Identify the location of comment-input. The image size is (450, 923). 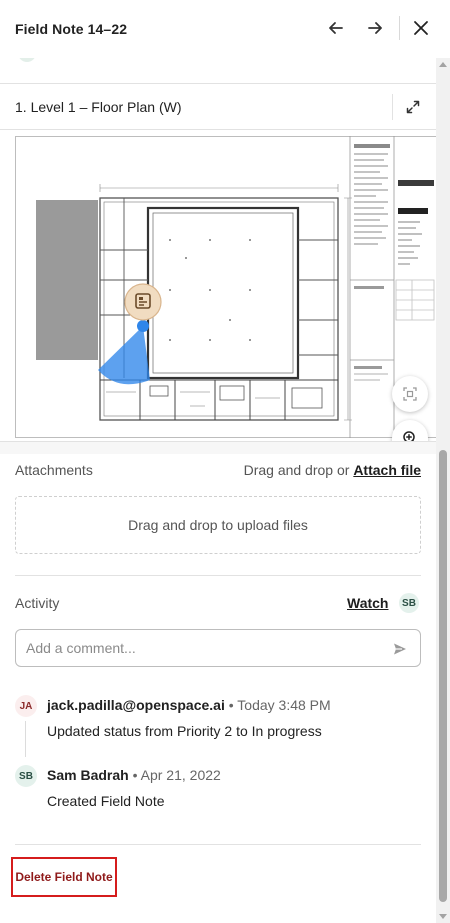
(196, 648).